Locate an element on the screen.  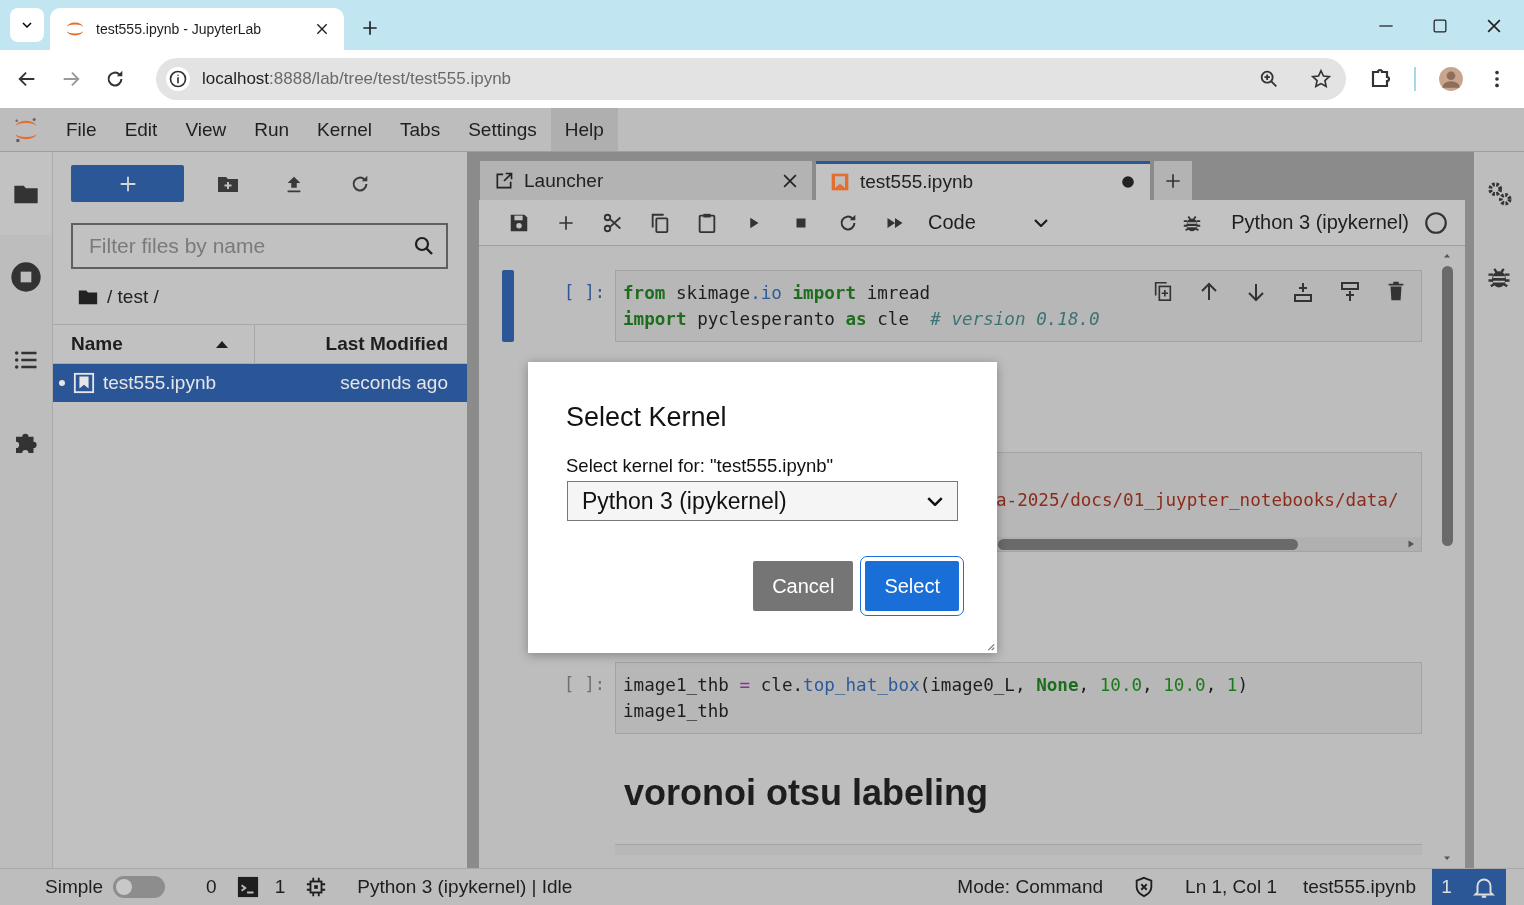
launcher-icon is located at coordinates (504, 180).